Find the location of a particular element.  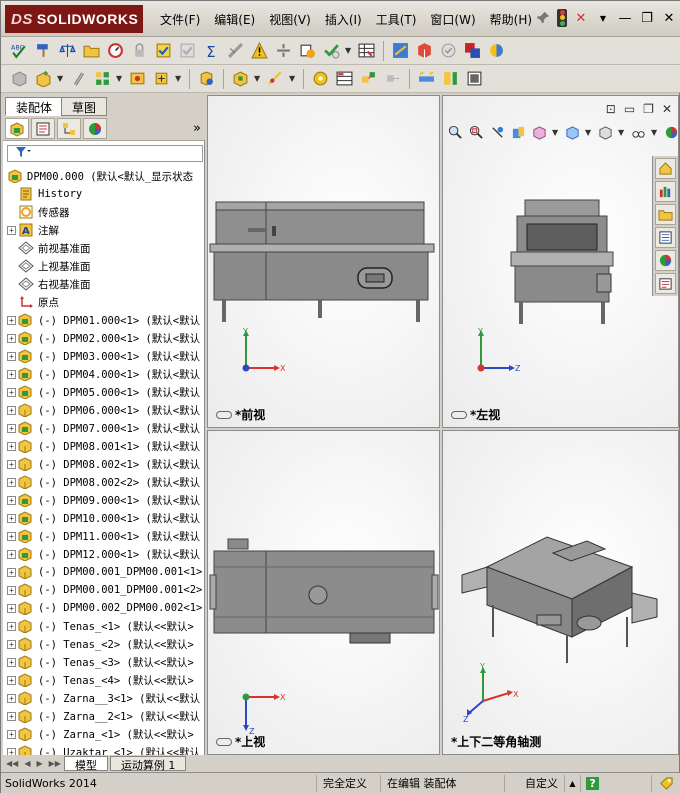

tree-item: + (-) Zarna_<1> (默认<<默认> is located at coordinates (104, 734).